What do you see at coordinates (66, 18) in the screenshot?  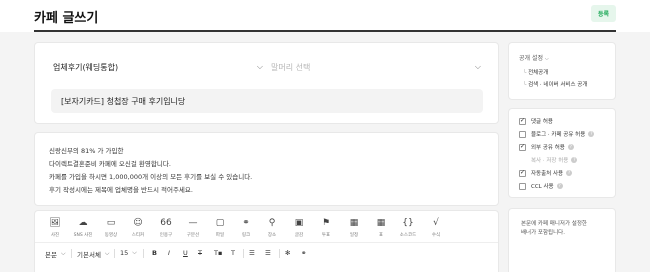 I see `page-title: 카페 글쓰기` at bounding box center [66, 18].